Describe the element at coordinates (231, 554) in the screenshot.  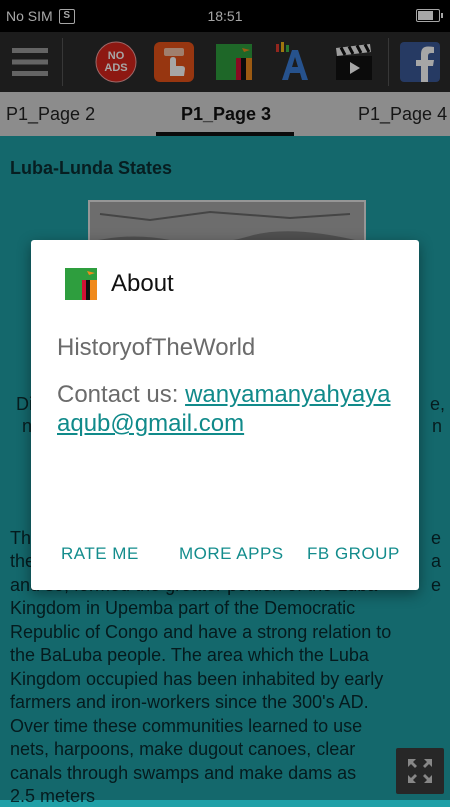
I see `more-apps-button: MORE APPS` at that location.